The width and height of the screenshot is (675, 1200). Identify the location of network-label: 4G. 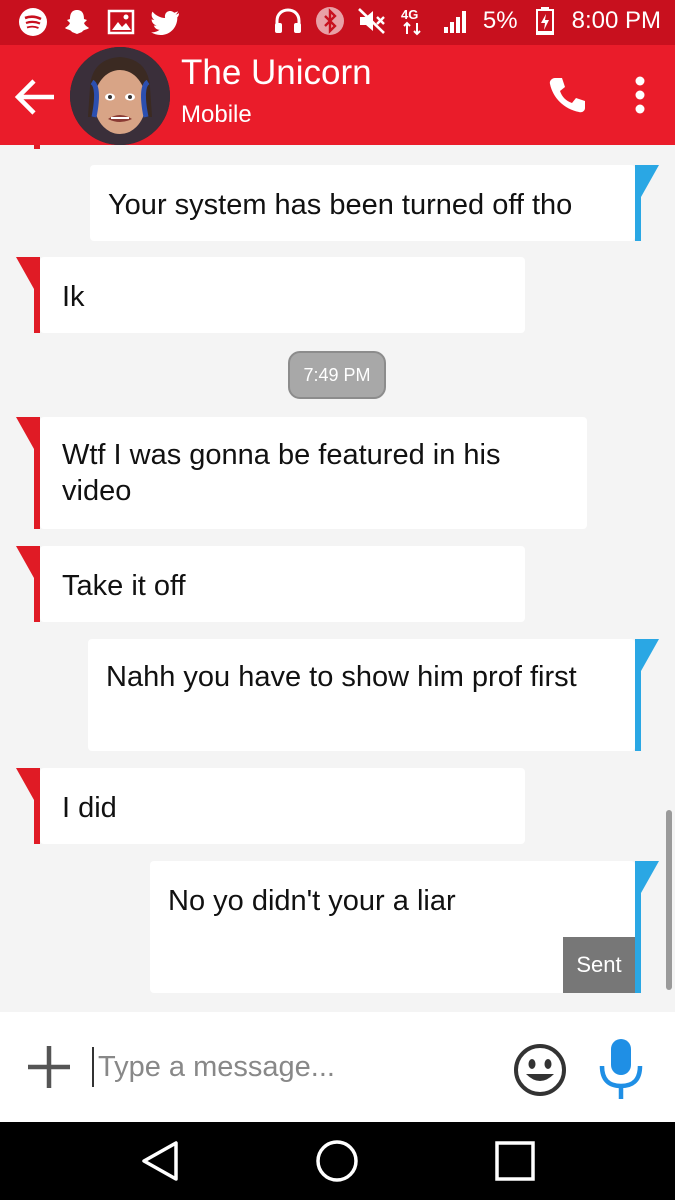
(409, 14).